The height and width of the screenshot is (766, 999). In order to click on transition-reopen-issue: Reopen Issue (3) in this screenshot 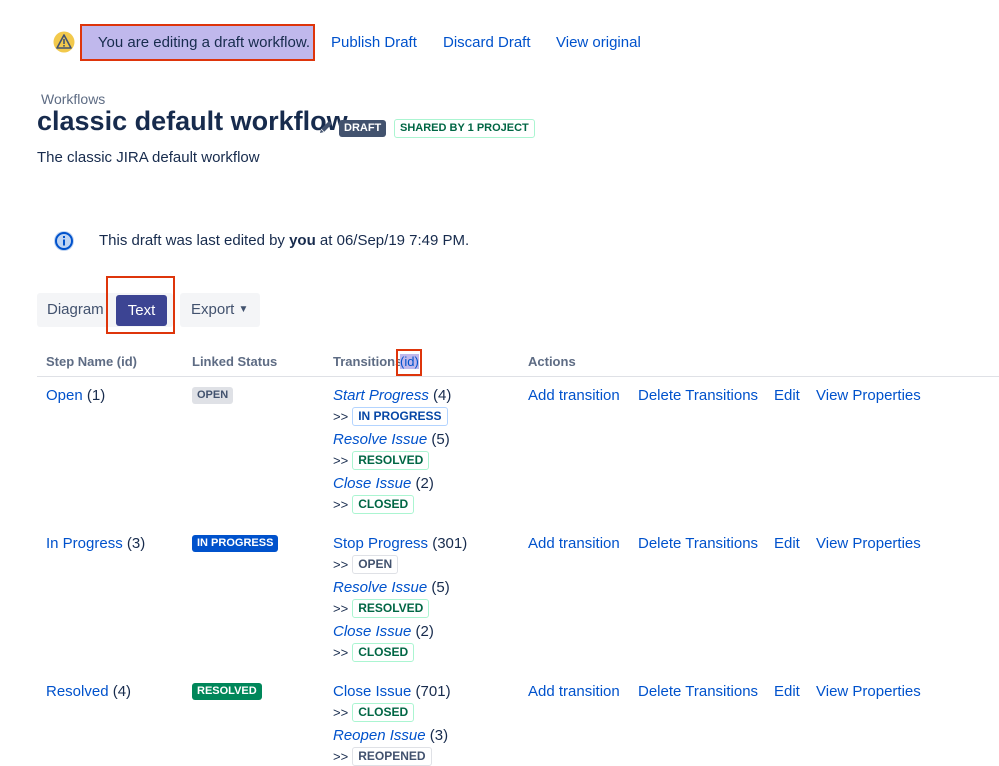, I will do `click(390, 735)`.